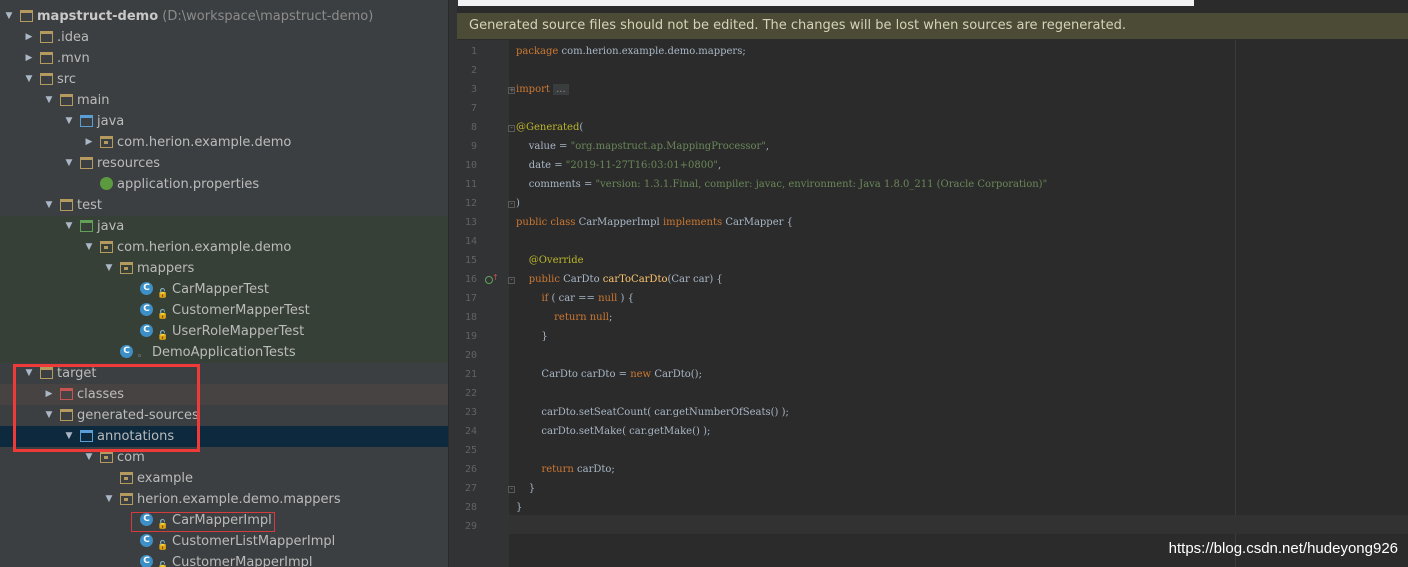 The height and width of the screenshot is (567, 1408). What do you see at coordinates (221, 289) in the screenshot?
I see `tree-item-label: CarMapperTest` at bounding box center [221, 289].